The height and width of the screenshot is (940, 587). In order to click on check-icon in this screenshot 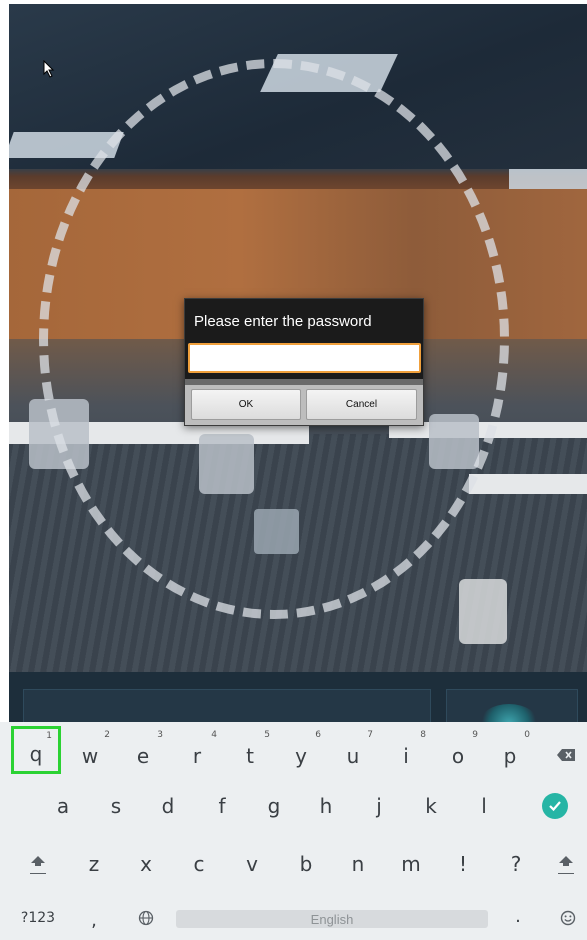, I will do `click(555, 806)`.